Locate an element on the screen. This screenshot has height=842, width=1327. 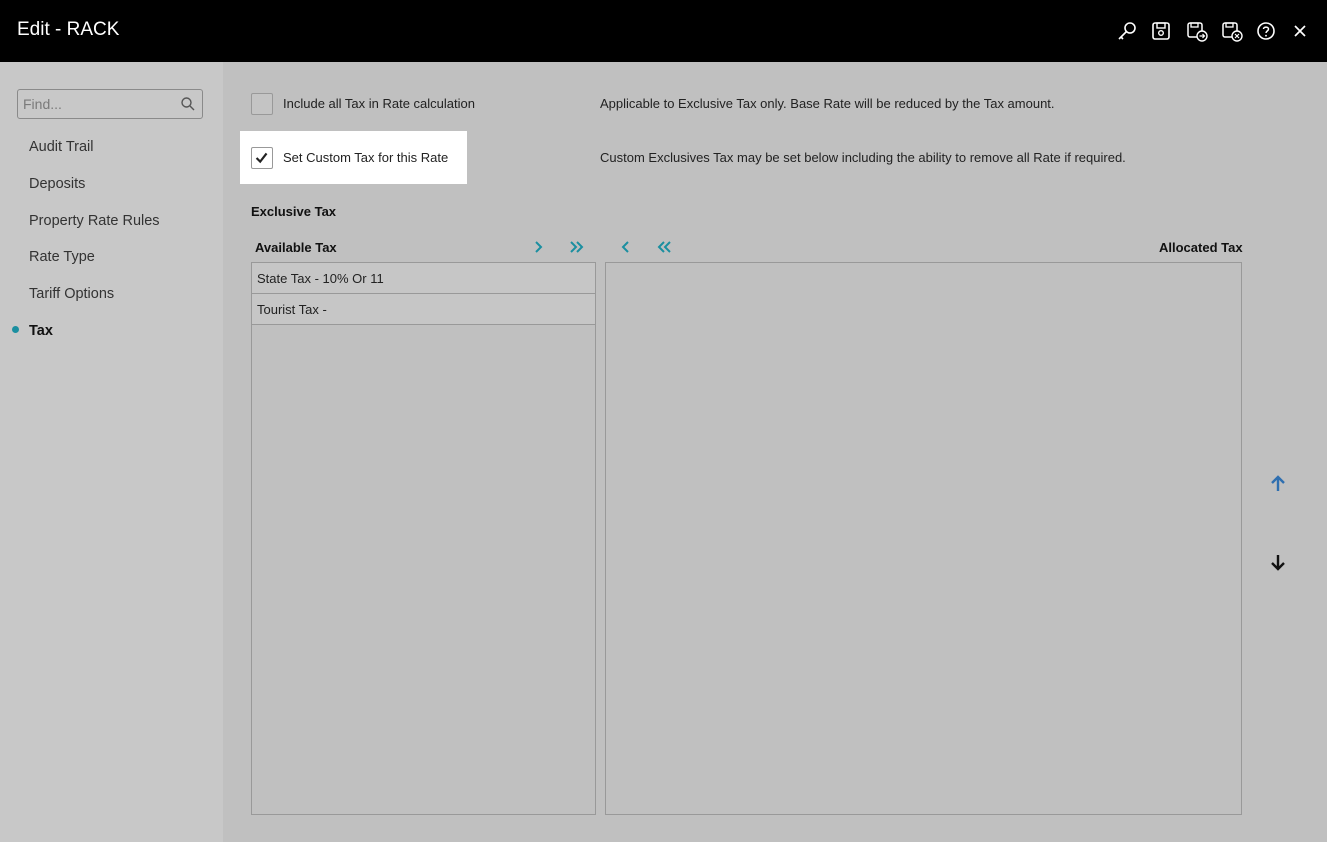
move-all-left-icon is located at coordinates (664, 247).